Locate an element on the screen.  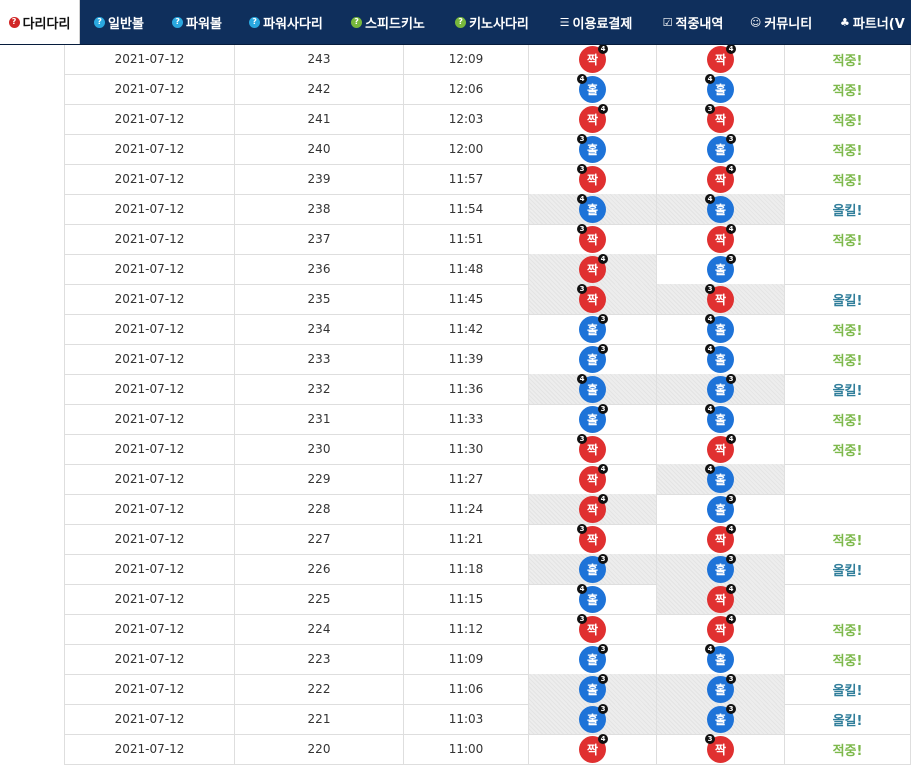
round-cell: 225 is located at coordinates (318, 599).